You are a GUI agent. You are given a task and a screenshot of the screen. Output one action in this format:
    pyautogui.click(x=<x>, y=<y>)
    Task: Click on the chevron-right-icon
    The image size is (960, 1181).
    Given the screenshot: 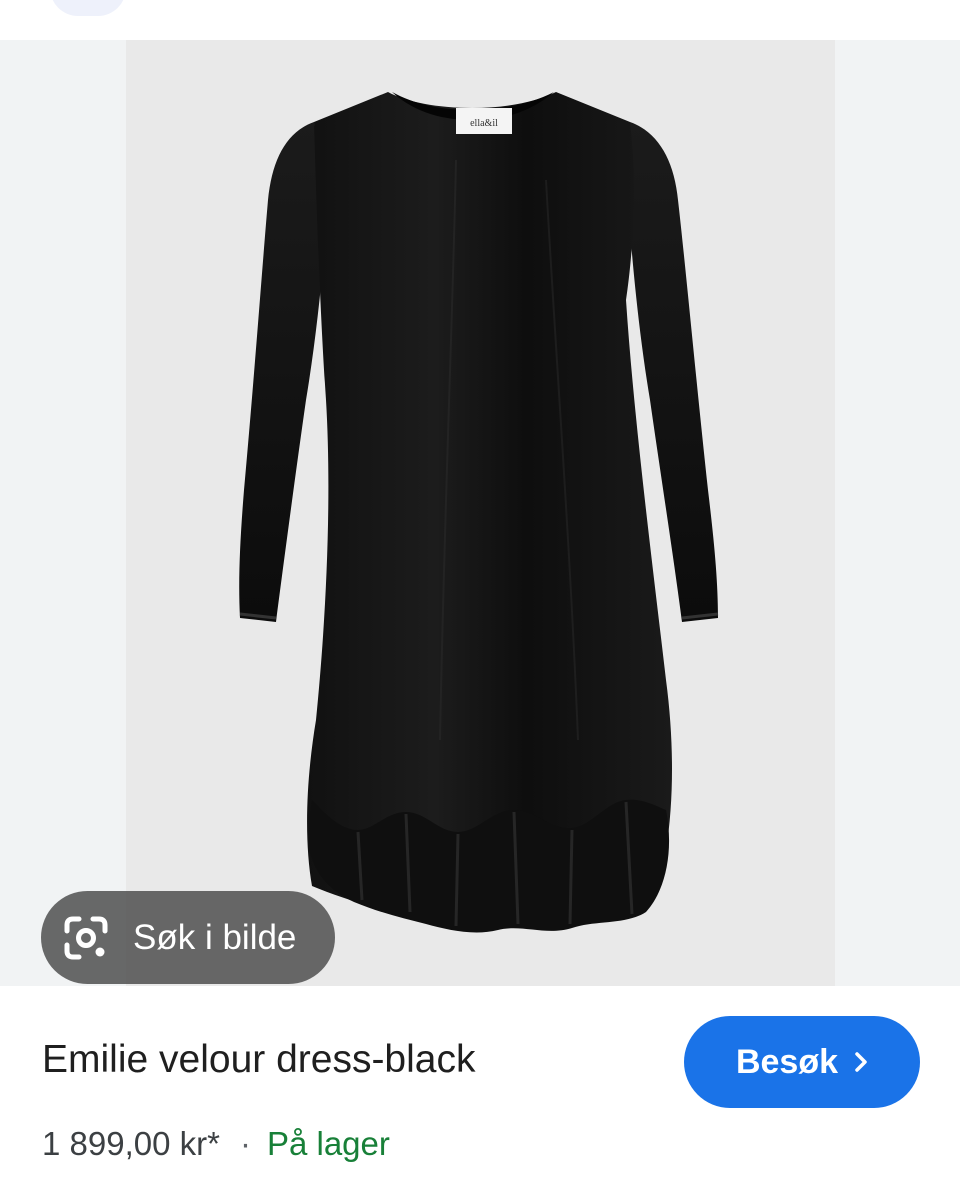 What is the action you would take?
    pyautogui.click(x=861, y=1062)
    